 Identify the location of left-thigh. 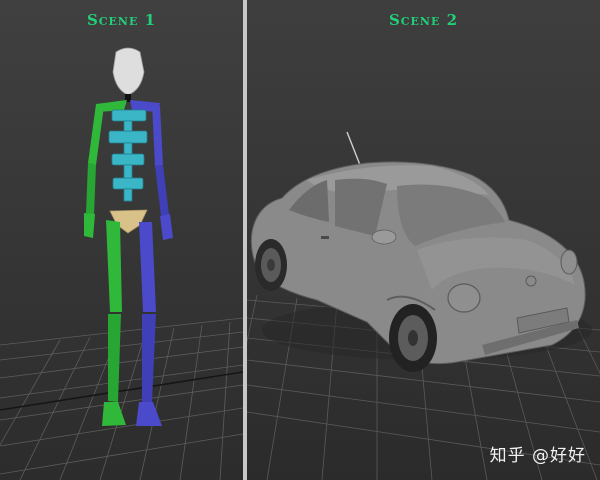
(114, 266).